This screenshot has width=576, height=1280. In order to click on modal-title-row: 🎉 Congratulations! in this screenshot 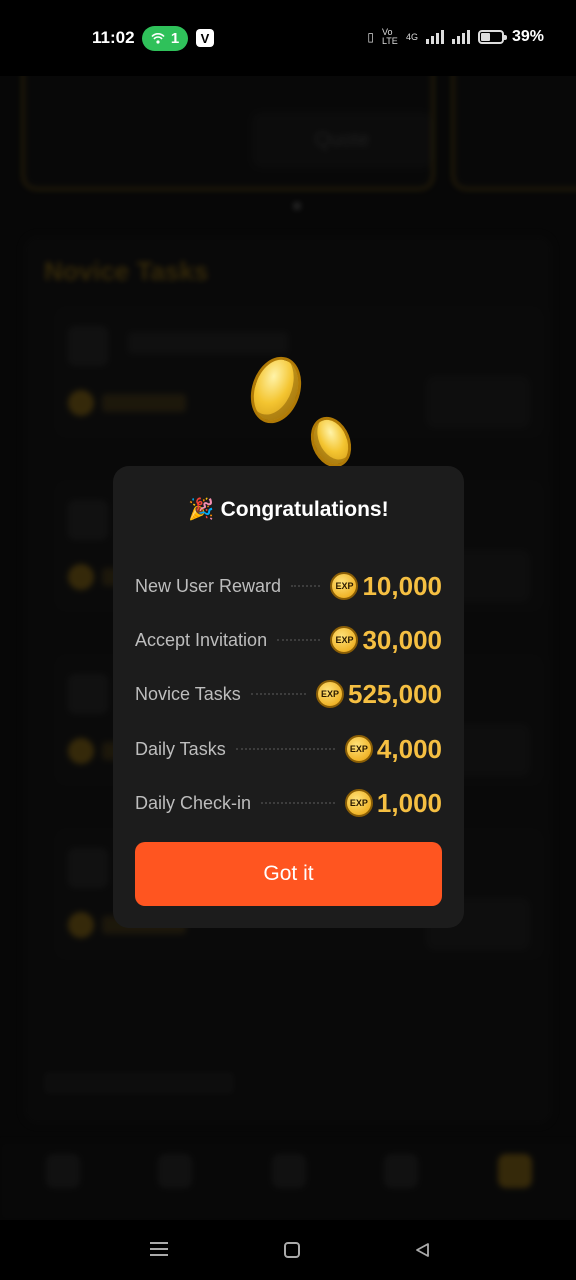, I will do `click(288, 510)`.